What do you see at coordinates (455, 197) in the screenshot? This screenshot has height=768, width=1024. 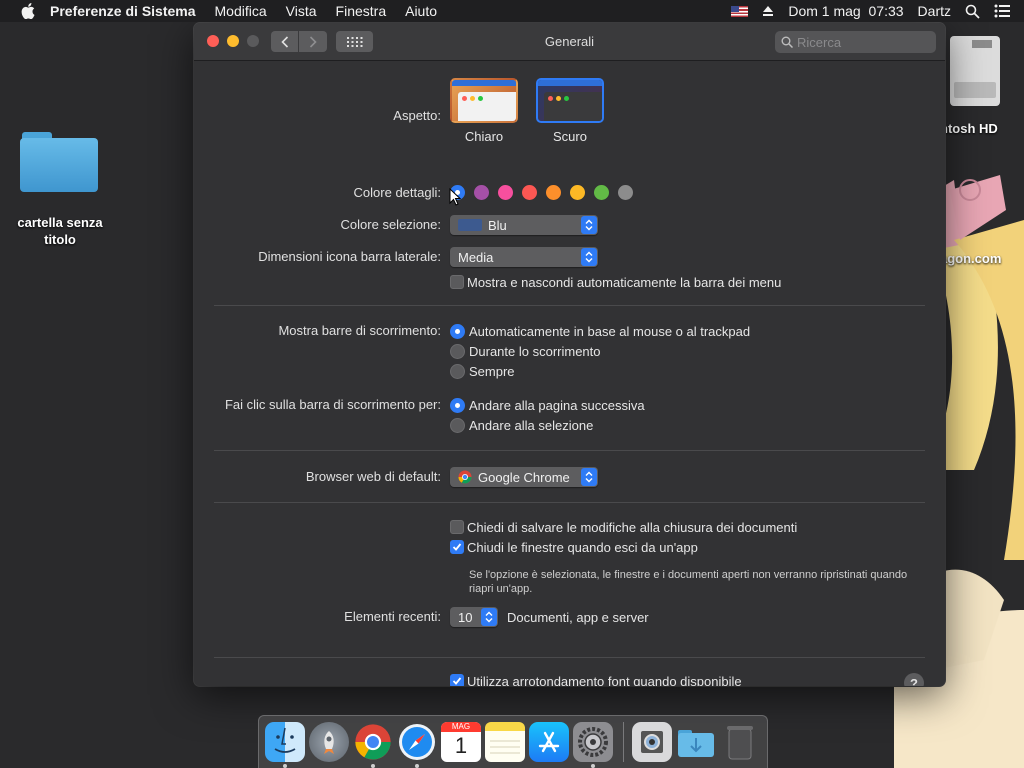 I see `mouse-cursor-icon` at bounding box center [455, 197].